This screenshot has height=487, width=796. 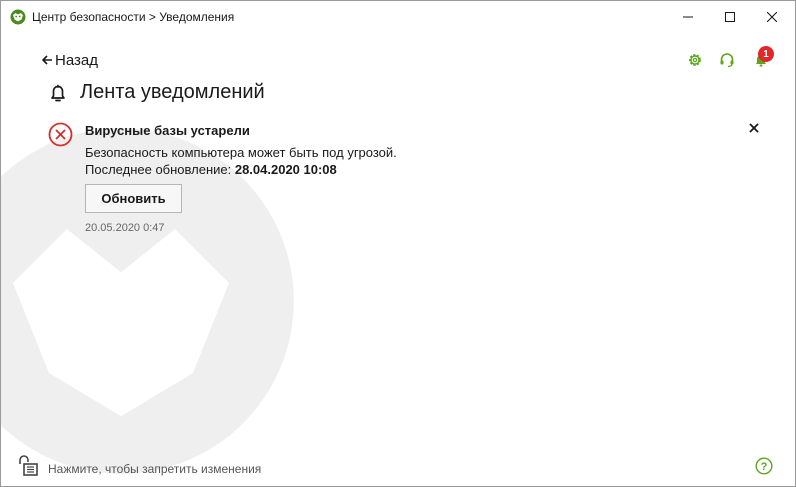 I want to click on last-update-value: 28.04.2020 10:08, so click(x=285, y=169).